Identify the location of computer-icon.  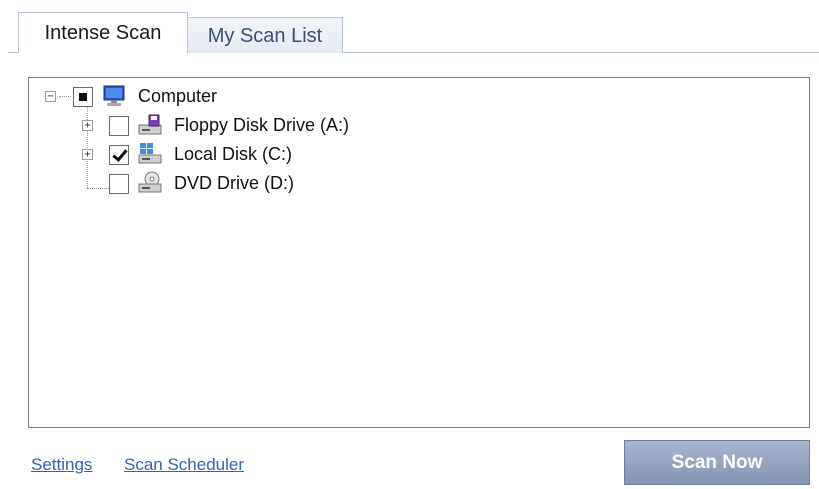
(114, 95).